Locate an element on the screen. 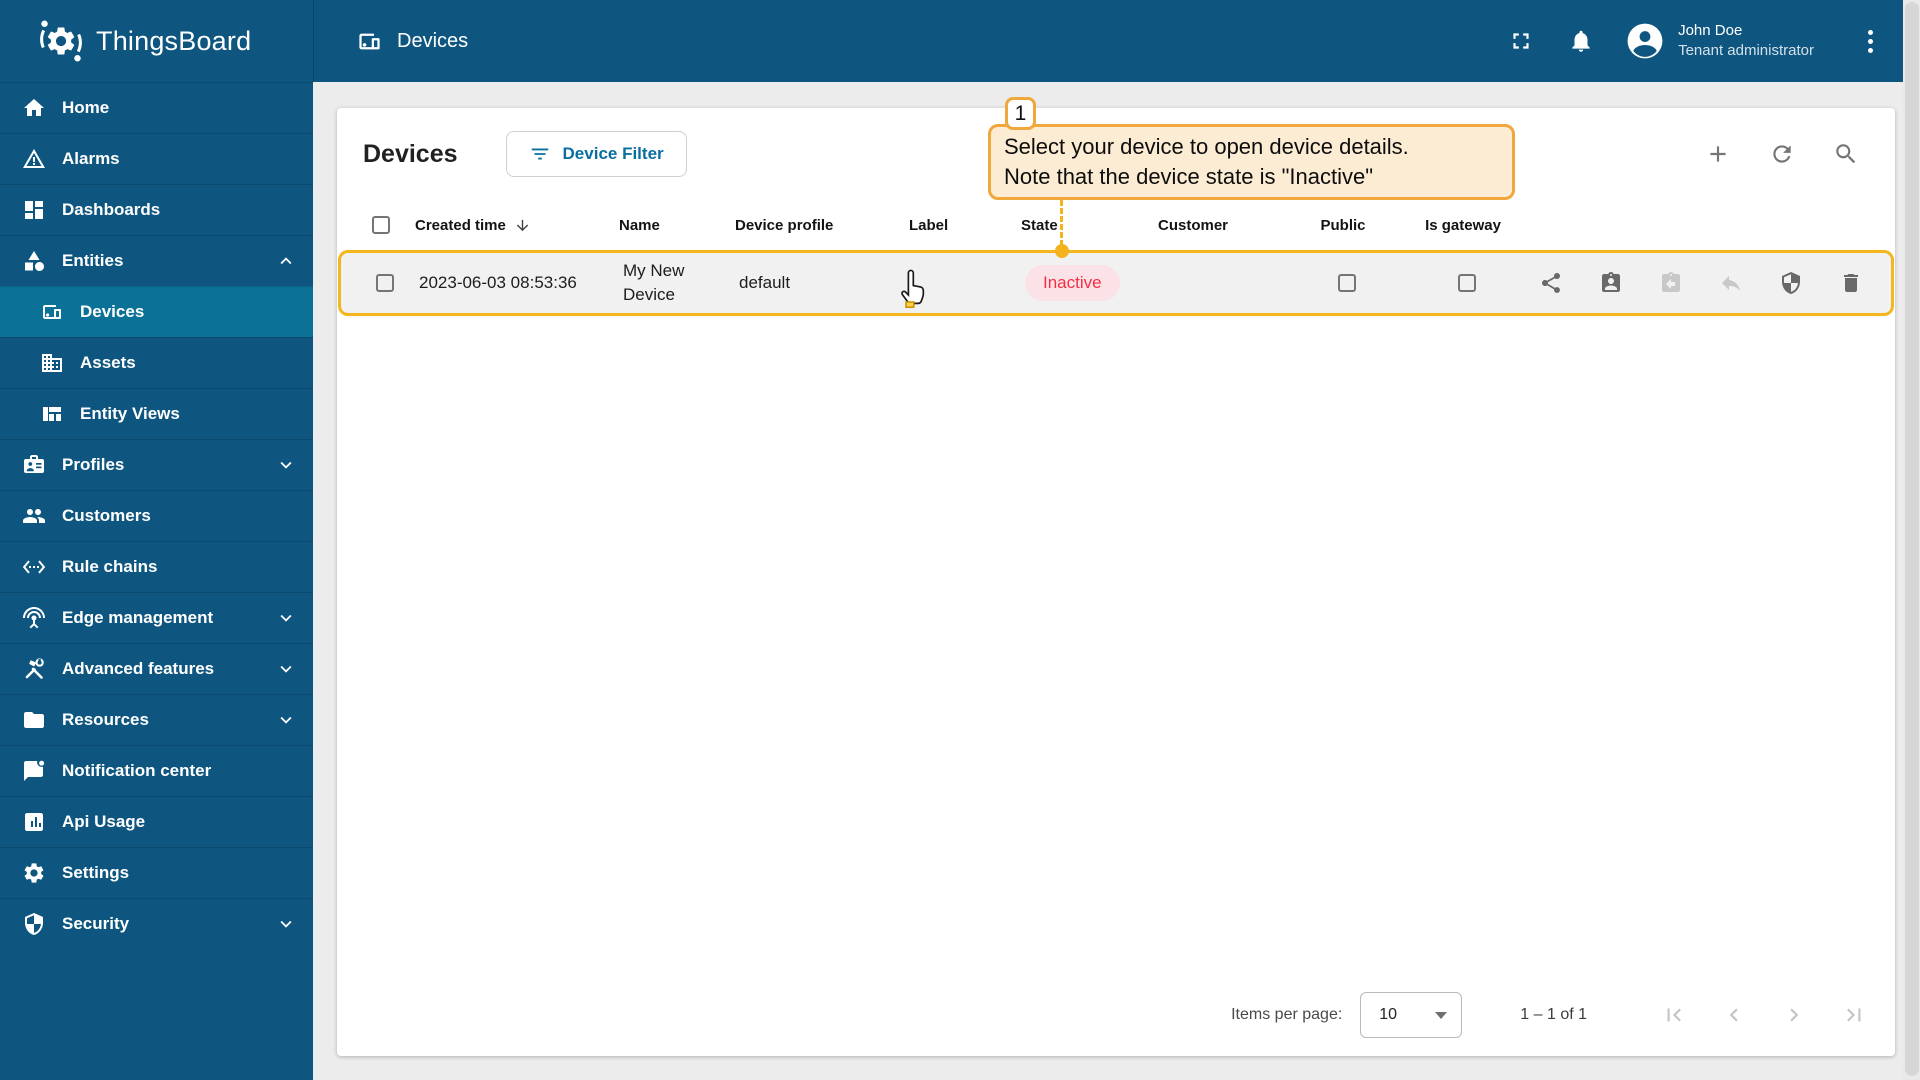  notifications-bell-icon is located at coordinates (1581, 41).